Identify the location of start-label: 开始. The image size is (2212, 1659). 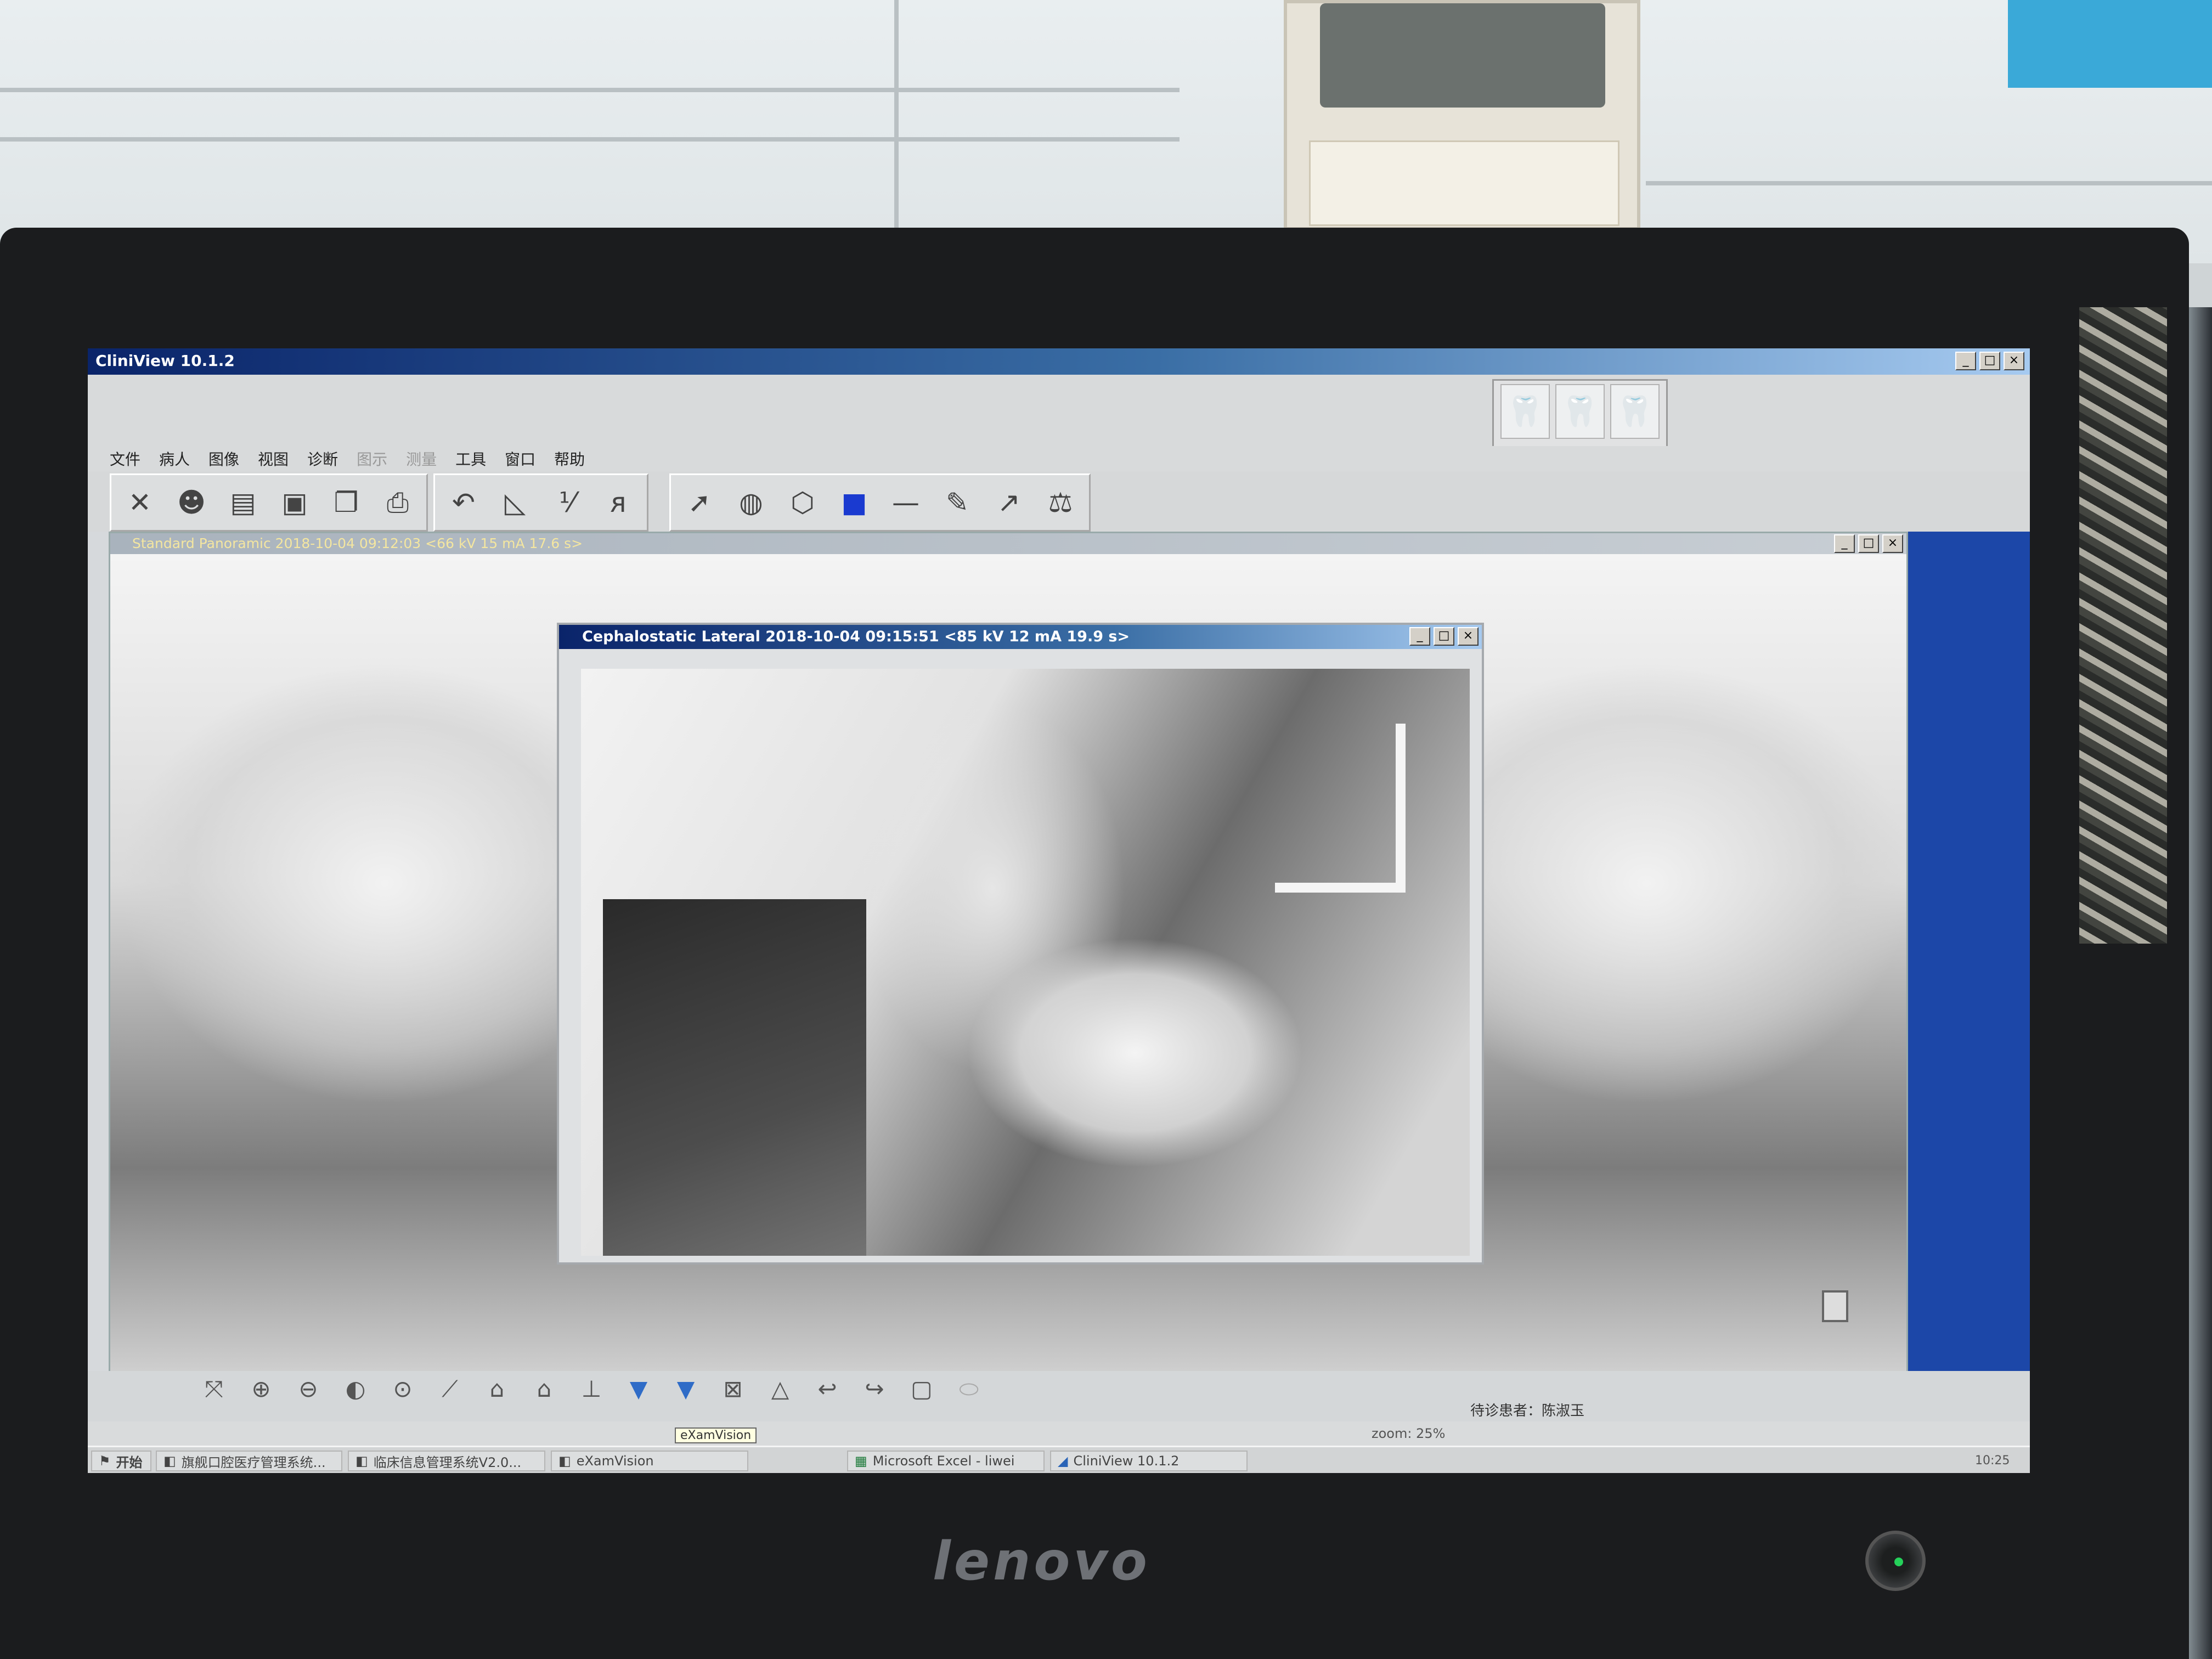
(129, 1462).